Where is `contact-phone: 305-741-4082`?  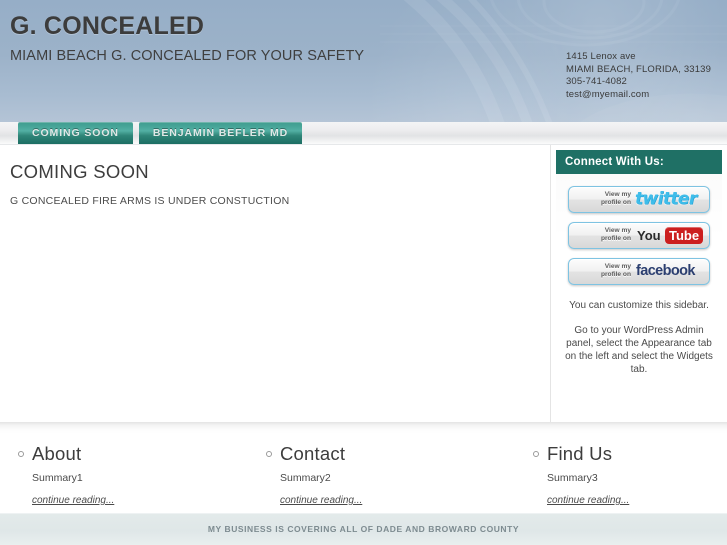
contact-phone: 305-741-4082 is located at coordinates (596, 82).